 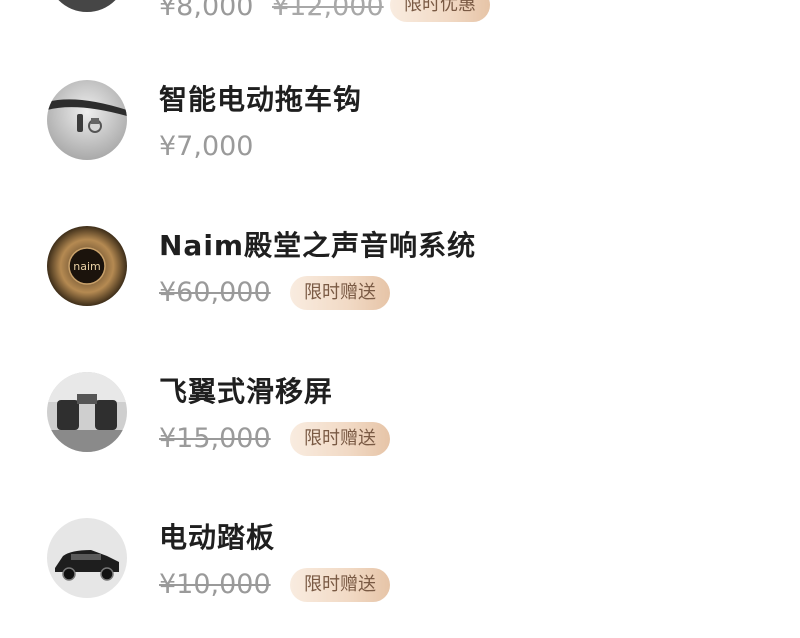 What do you see at coordinates (206, 146) in the screenshot?
I see `item-price: ¥7,000` at bounding box center [206, 146].